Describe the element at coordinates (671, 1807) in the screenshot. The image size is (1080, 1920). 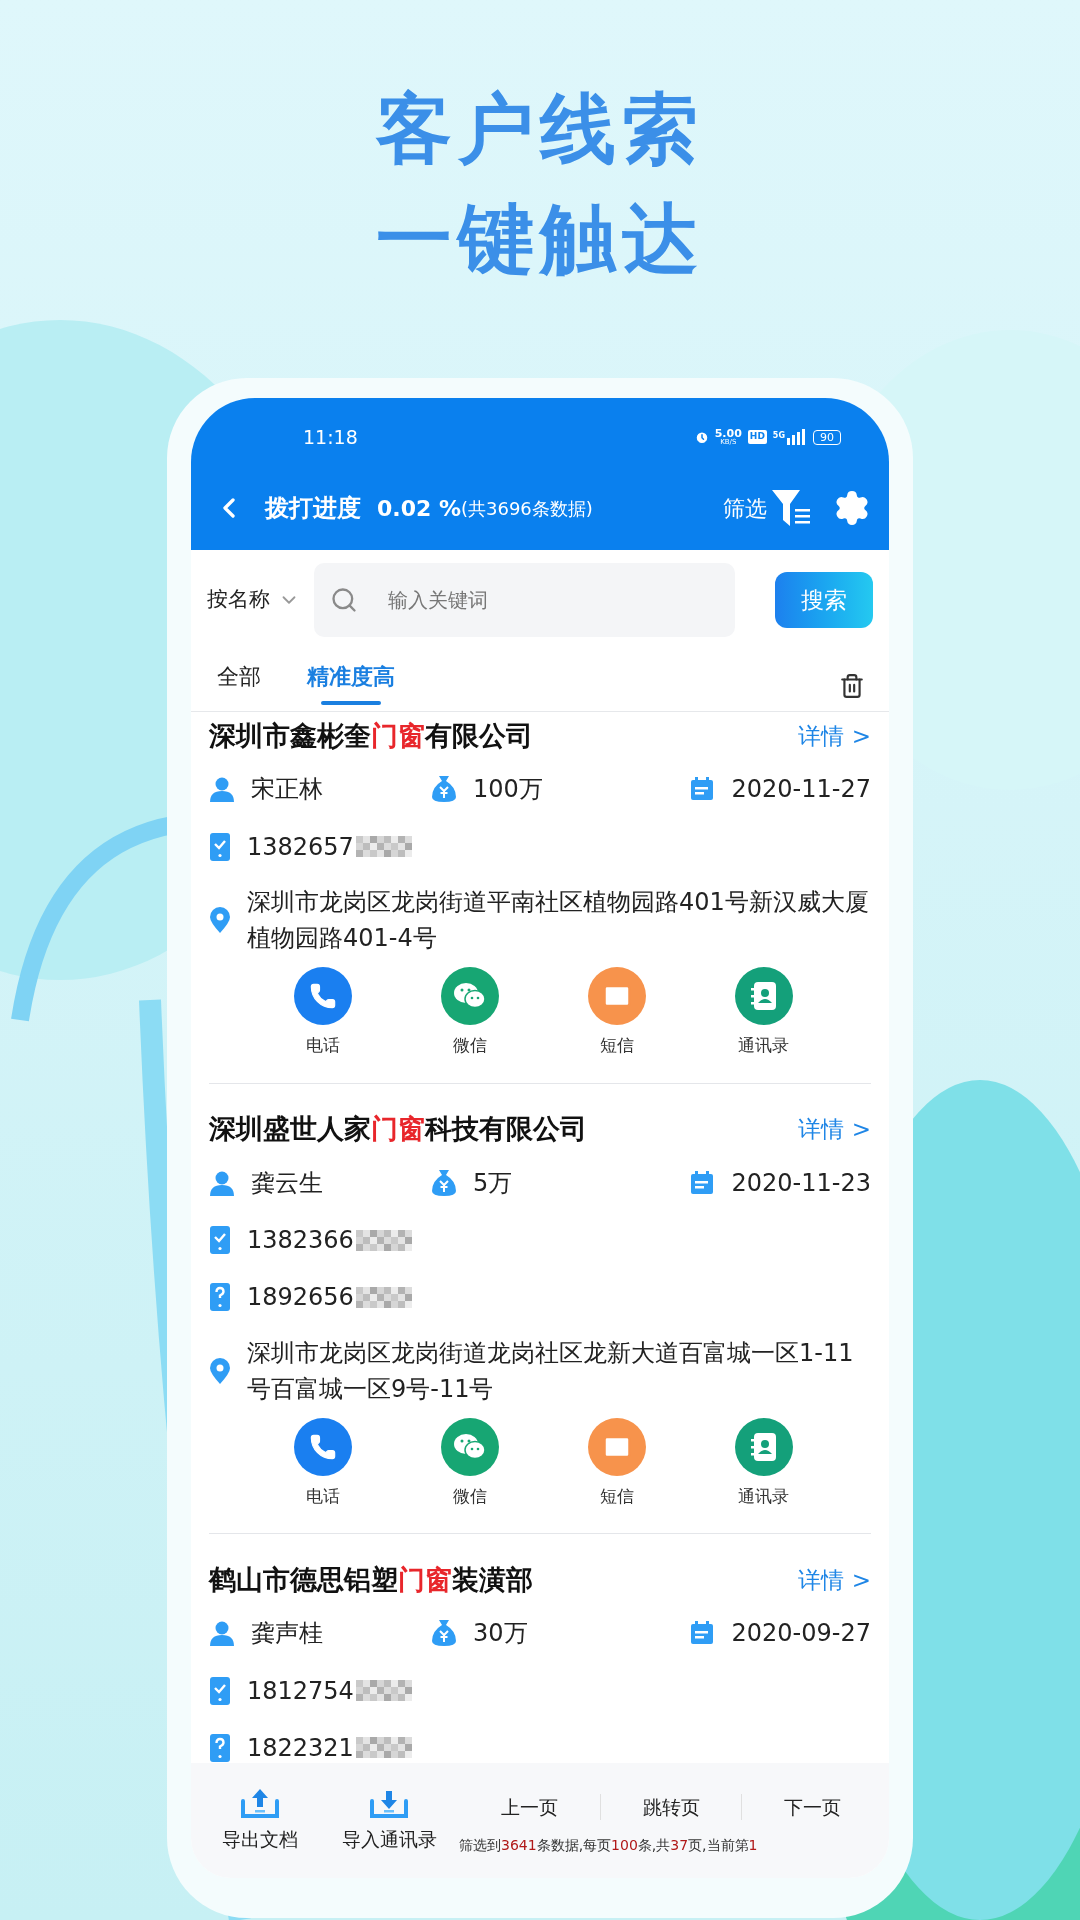
I see `jump-page-button: 跳转页` at that location.